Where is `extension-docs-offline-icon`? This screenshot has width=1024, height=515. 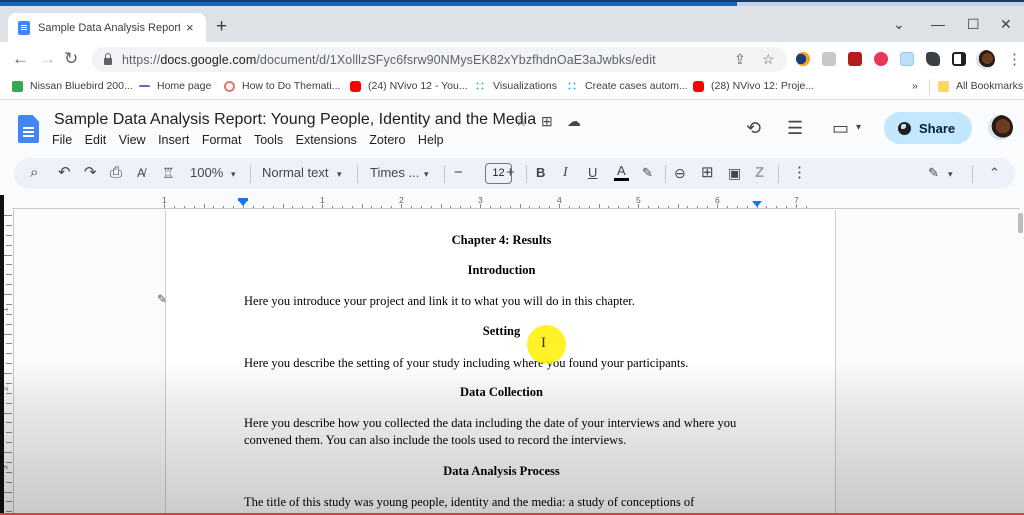
extension-docs-offline-icon is located at coordinates (907, 59).